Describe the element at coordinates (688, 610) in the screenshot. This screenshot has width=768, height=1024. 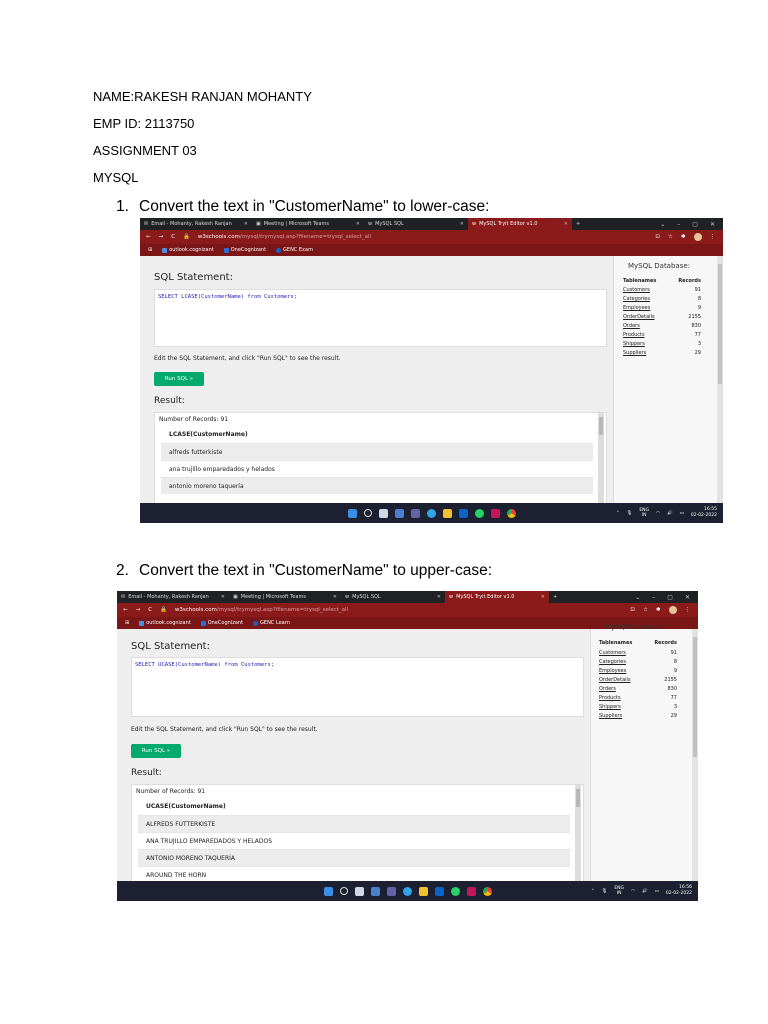
I see `menu-icon: ⋮` at that location.